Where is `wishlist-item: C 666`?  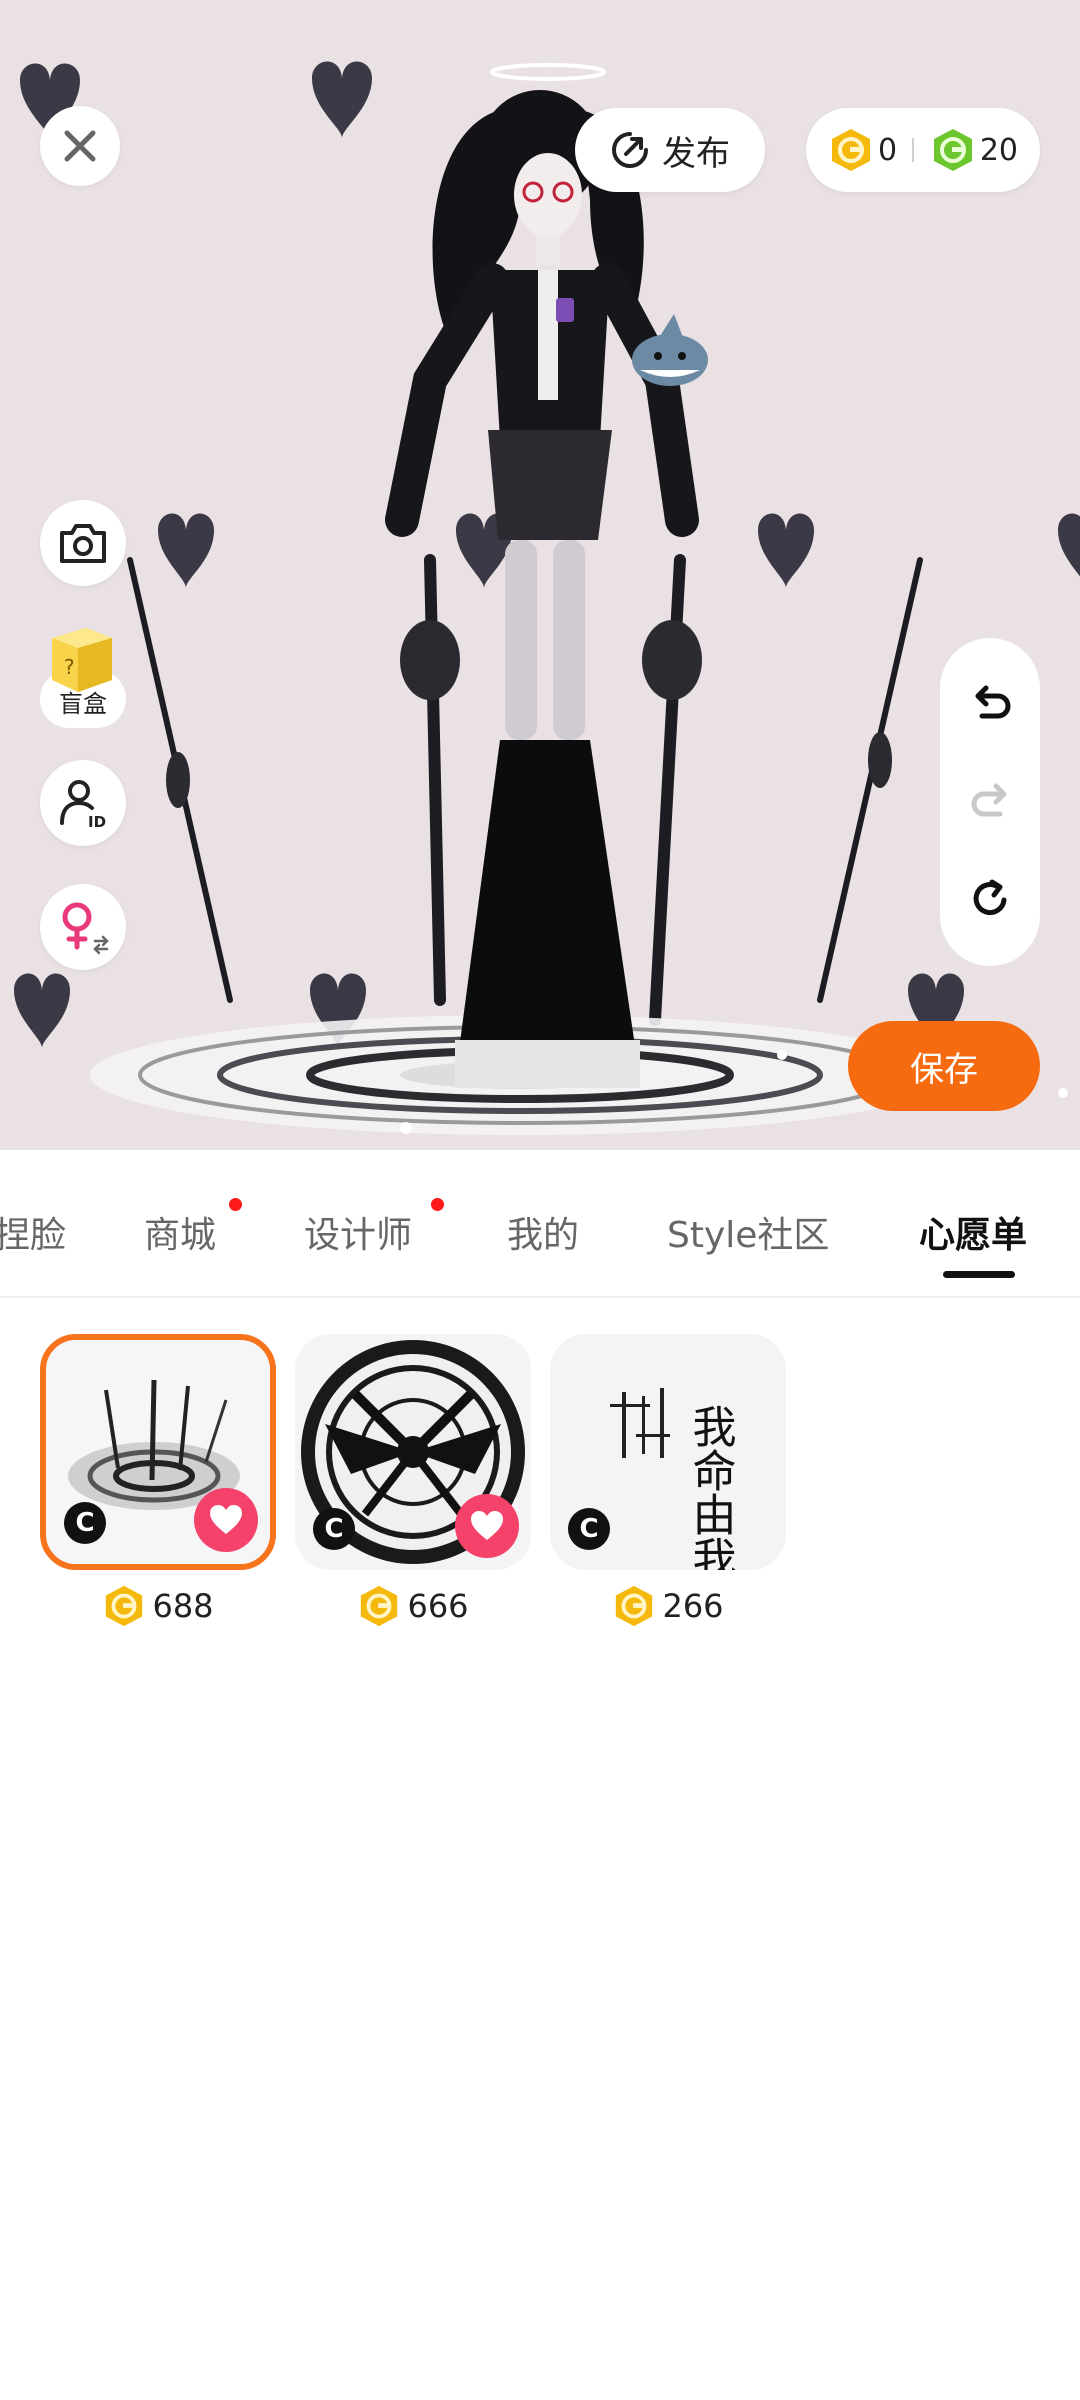
wishlist-item: C 666 is located at coordinates (413, 1484).